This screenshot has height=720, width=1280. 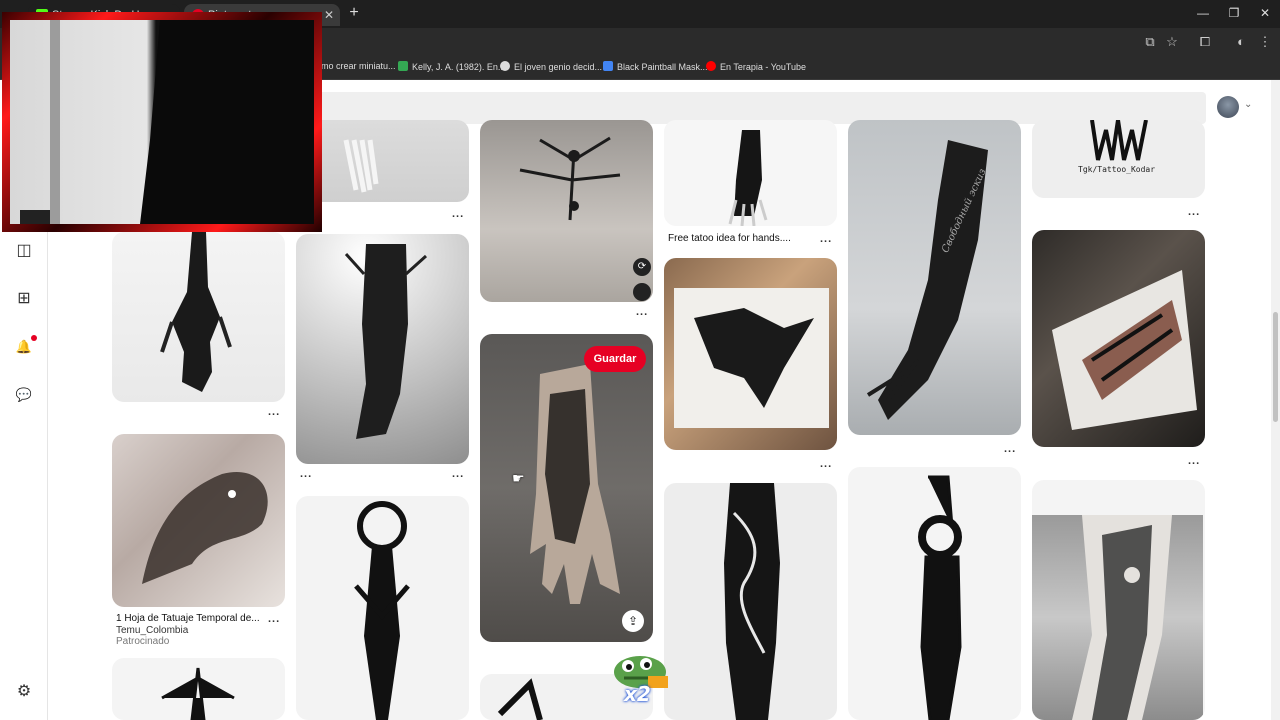 What do you see at coordinates (711, 66) in the screenshot?
I see `youtube-icon` at bounding box center [711, 66].